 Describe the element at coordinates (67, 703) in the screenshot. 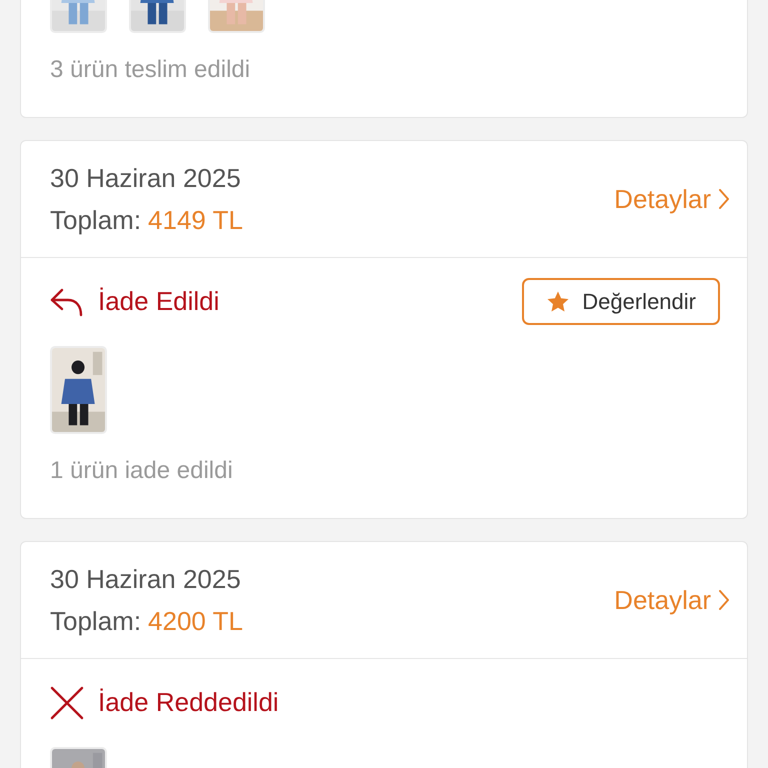

I see `close-icon` at that location.